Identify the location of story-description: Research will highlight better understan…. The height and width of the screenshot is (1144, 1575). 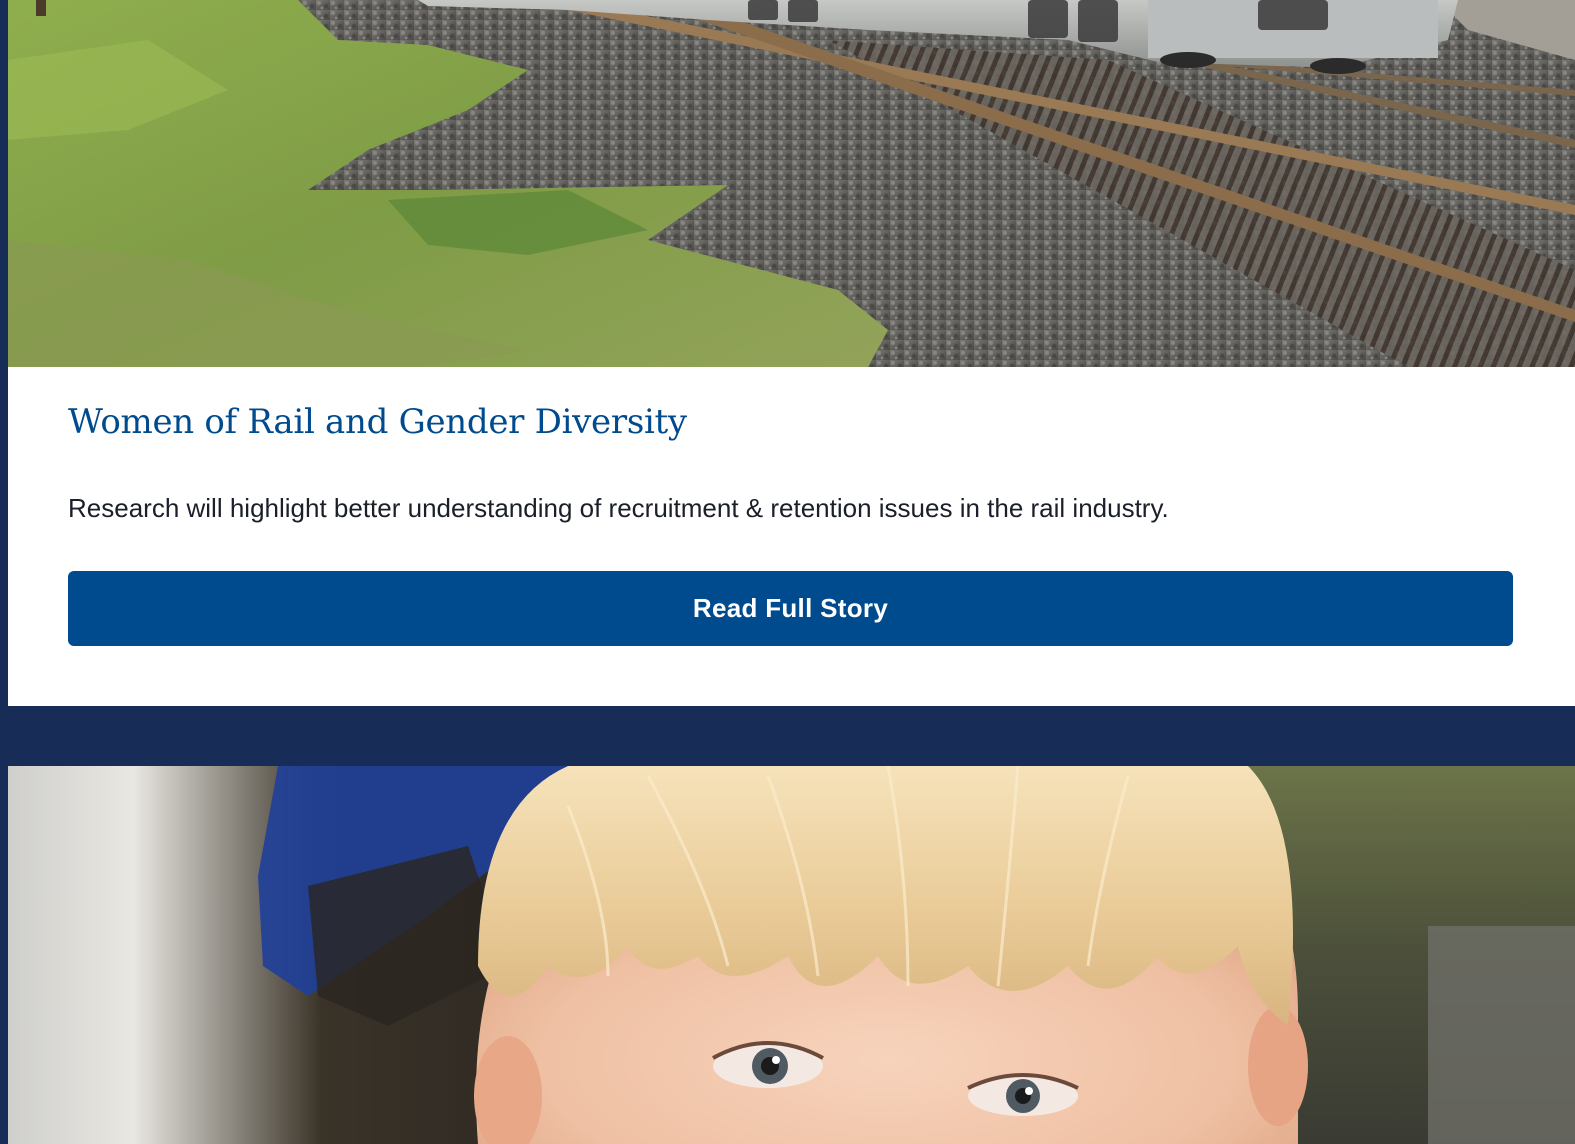
(618, 508).